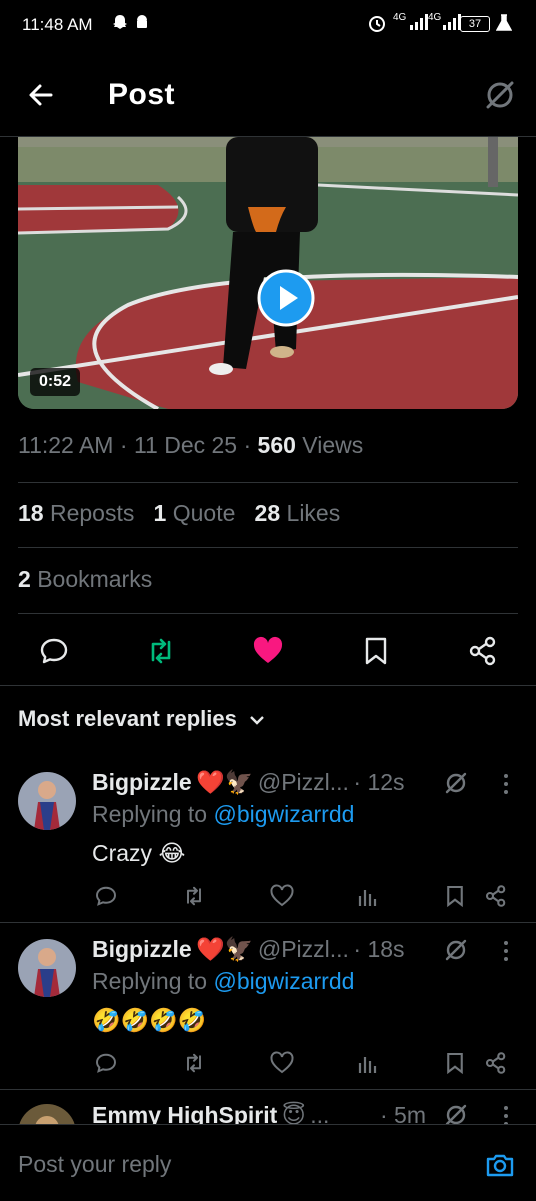  Describe the element at coordinates (94, 1164) in the screenshot. I see `reply-input: Post your reply` at that location.